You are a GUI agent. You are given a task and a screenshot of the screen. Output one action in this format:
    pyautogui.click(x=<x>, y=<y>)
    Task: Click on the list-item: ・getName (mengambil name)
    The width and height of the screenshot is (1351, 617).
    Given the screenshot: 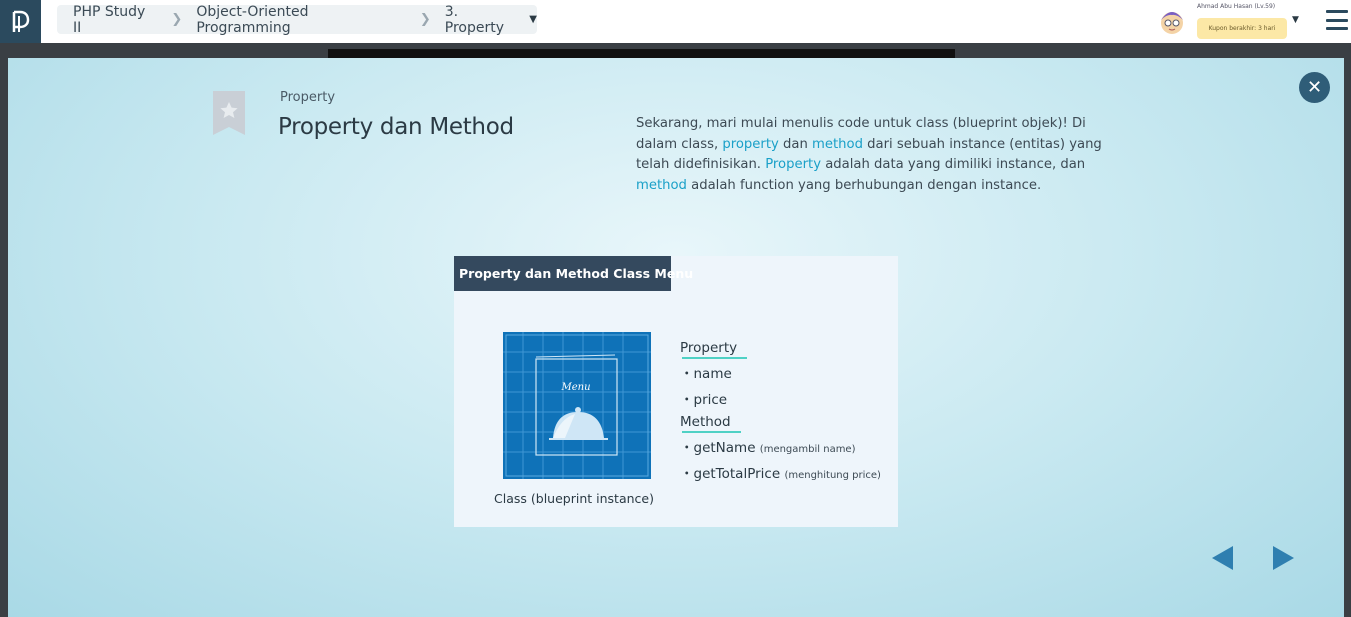 What is the action you would take?
    pyautogui.click(x=780, y=446)
    